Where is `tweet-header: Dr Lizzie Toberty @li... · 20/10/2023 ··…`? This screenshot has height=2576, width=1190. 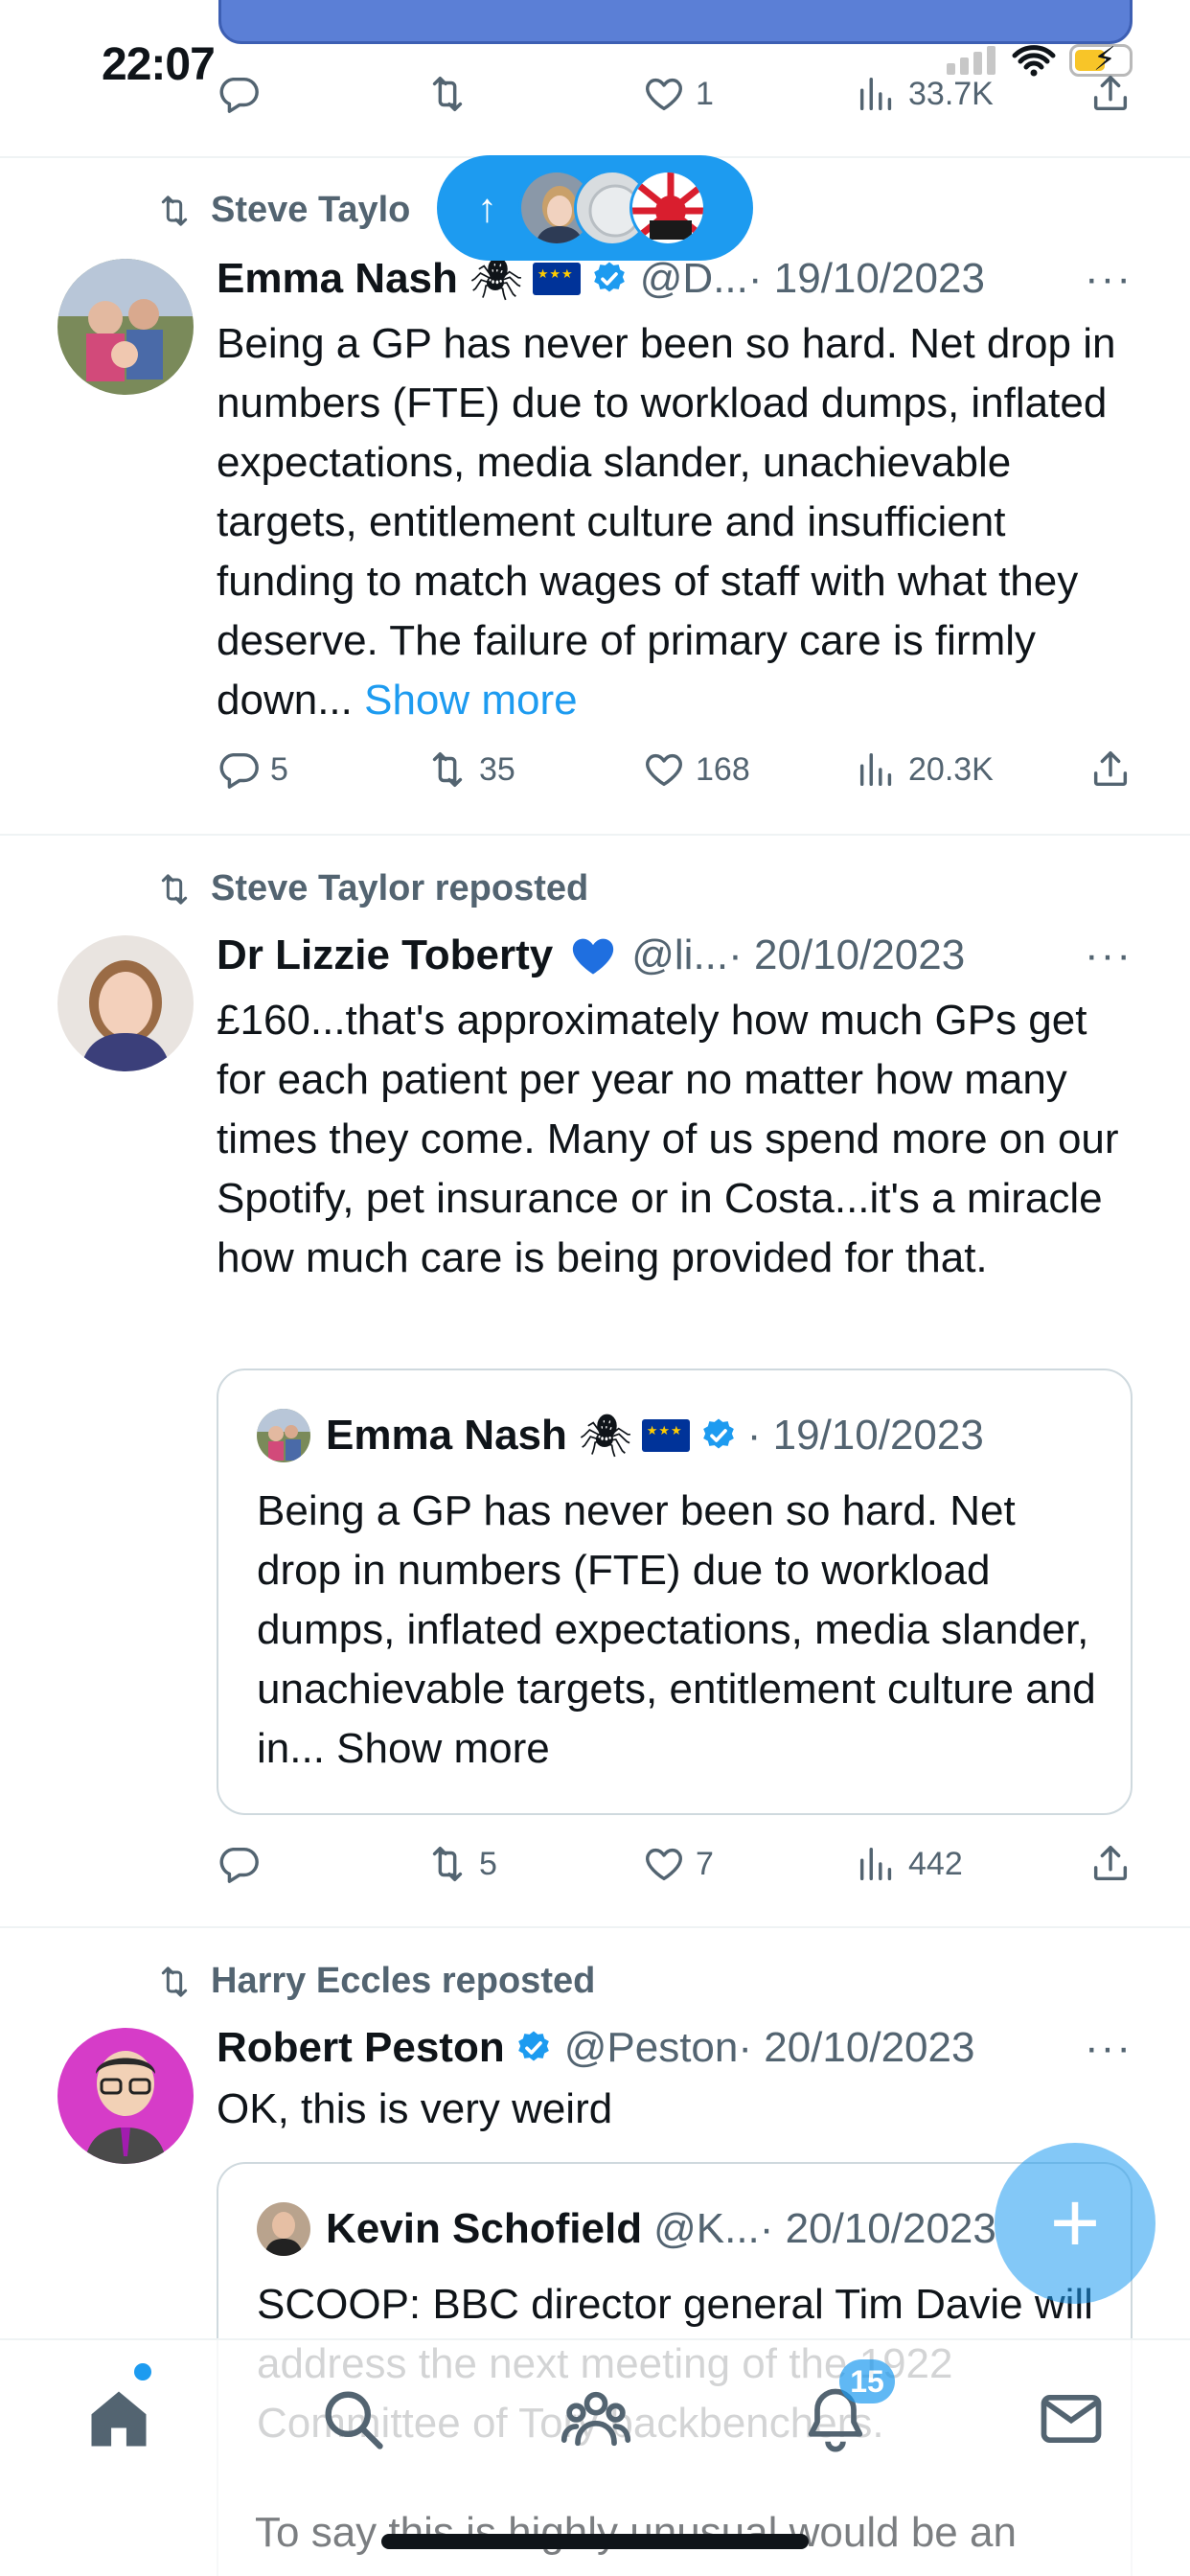 tweet-header: Dr Lizzie Toberty @li... · 20/10/2023 ··… is located at coordinates (675, 955).